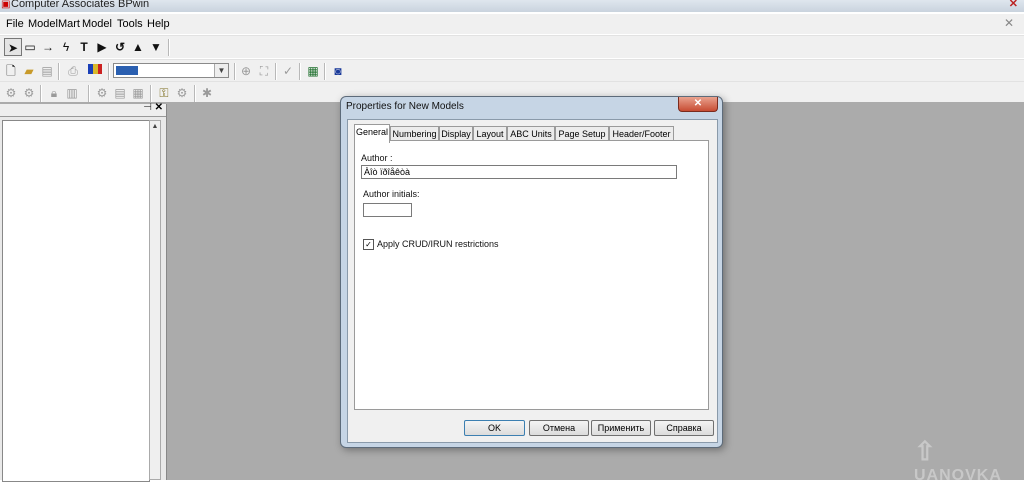 This screenshot has width=1024, height=485. What do you see at coordinates (490, 133) in the screenshot?
I see `tab-layout: Layout` at bounding box center [490, 133].